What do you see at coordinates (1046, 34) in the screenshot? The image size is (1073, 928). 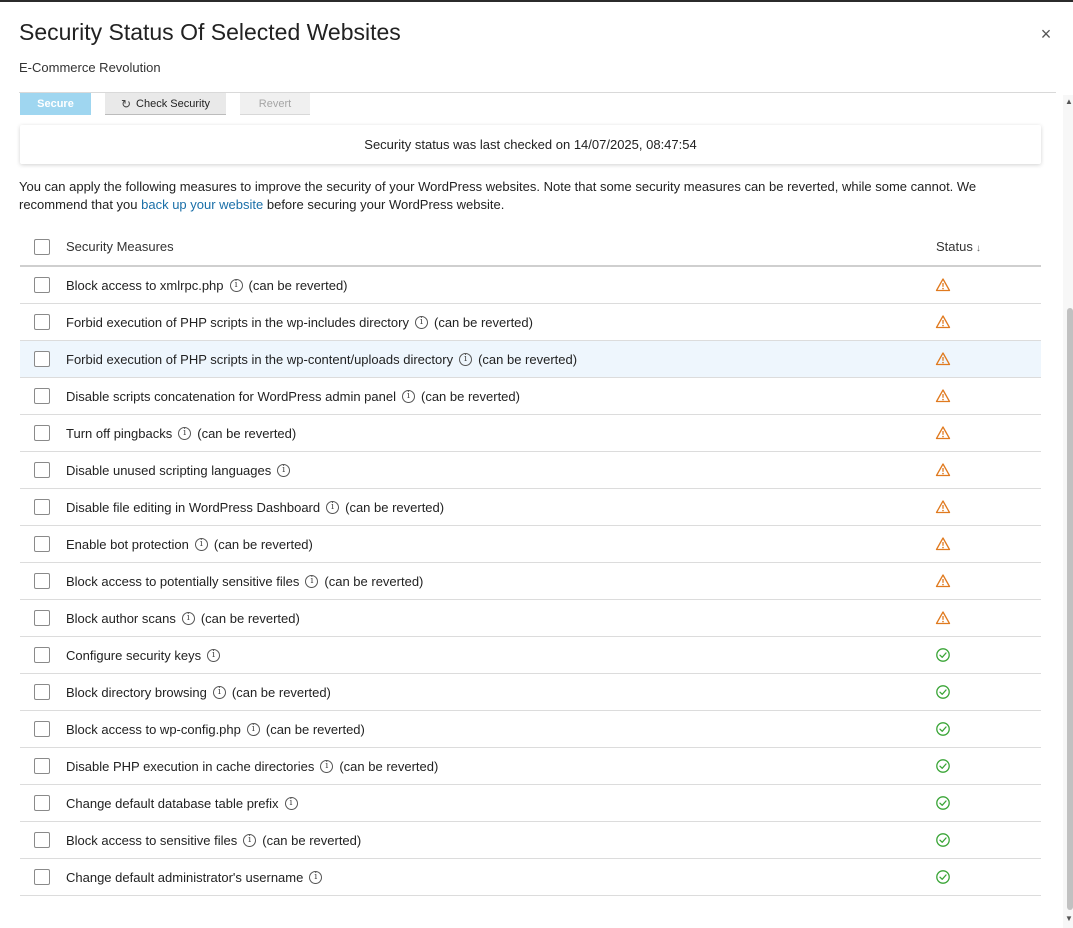 I see `close-icon: ×` at bounding box center [1046, 34].